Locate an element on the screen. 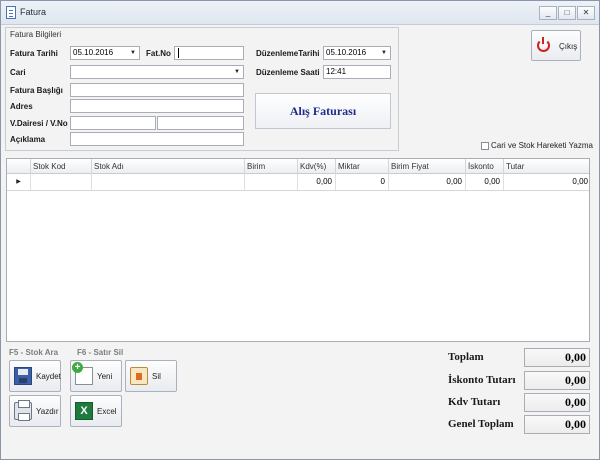  exit-button: Çıkış is located at coordinates (556, 45).